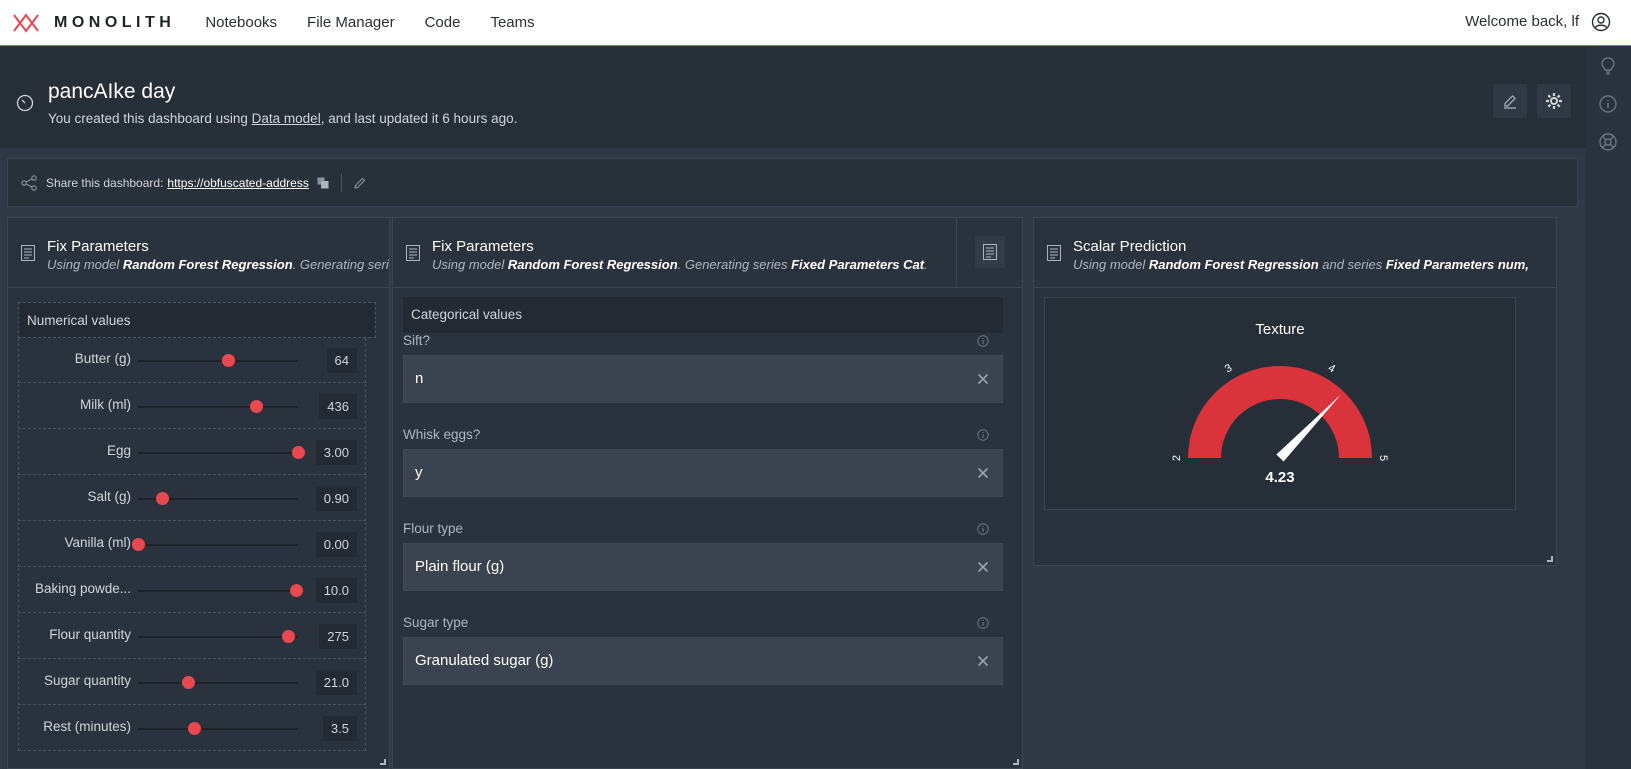 Image resolution: width=1631 pixels, height=769 pixels. Describe the element at coordinates (1608, 407) in the screenshot. I see `right-sidebar` at that location.